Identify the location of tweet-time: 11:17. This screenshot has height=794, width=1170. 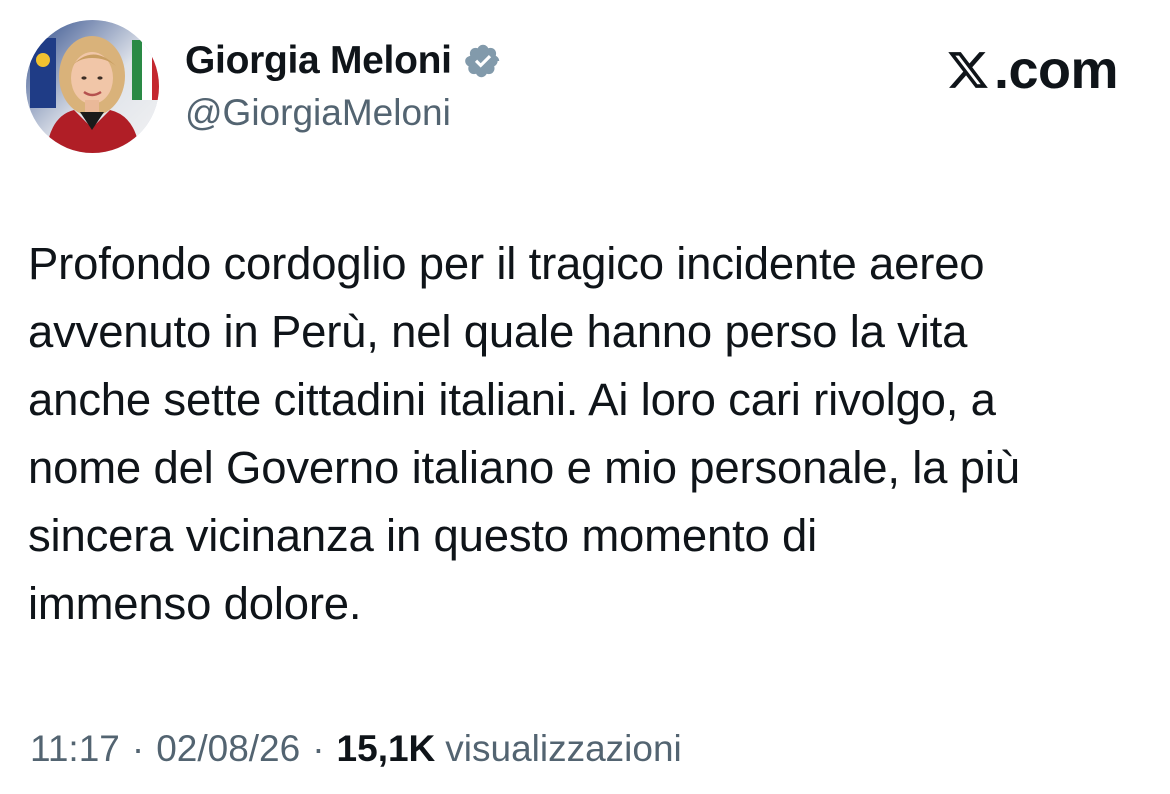
(75, 749).